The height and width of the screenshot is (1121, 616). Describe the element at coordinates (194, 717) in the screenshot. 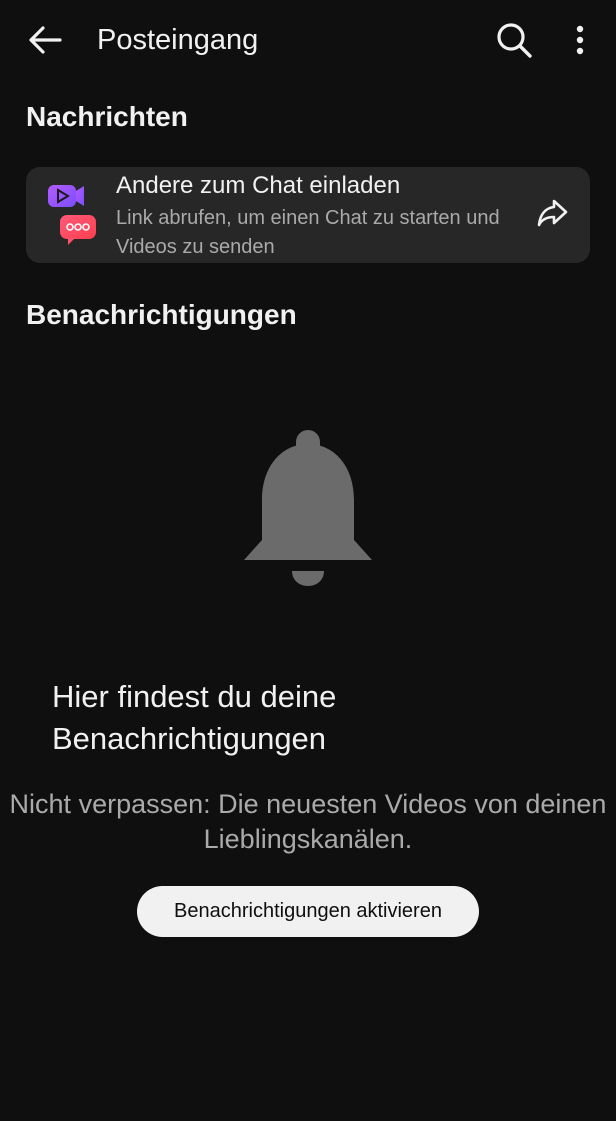

I see `empty-state-title: Hier findest du deine Benachrichtigungen` at that location.